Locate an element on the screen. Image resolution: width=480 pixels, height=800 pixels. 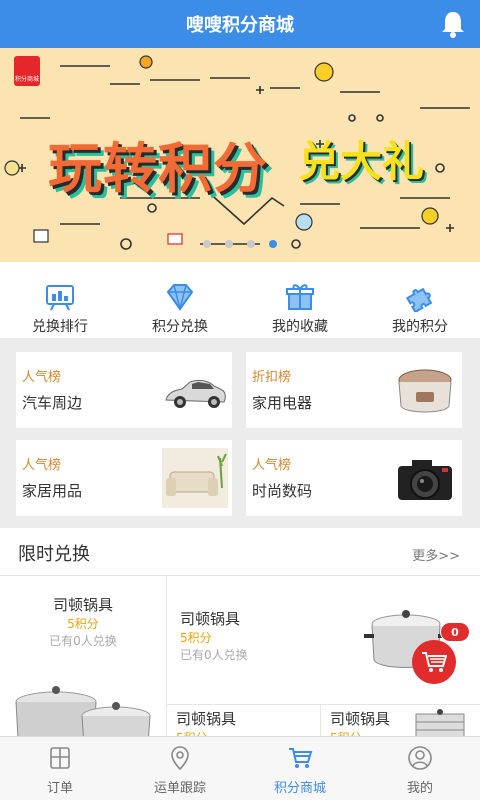
page-title: 嗖嗖积分商城 is located at coordinates (240, 25).